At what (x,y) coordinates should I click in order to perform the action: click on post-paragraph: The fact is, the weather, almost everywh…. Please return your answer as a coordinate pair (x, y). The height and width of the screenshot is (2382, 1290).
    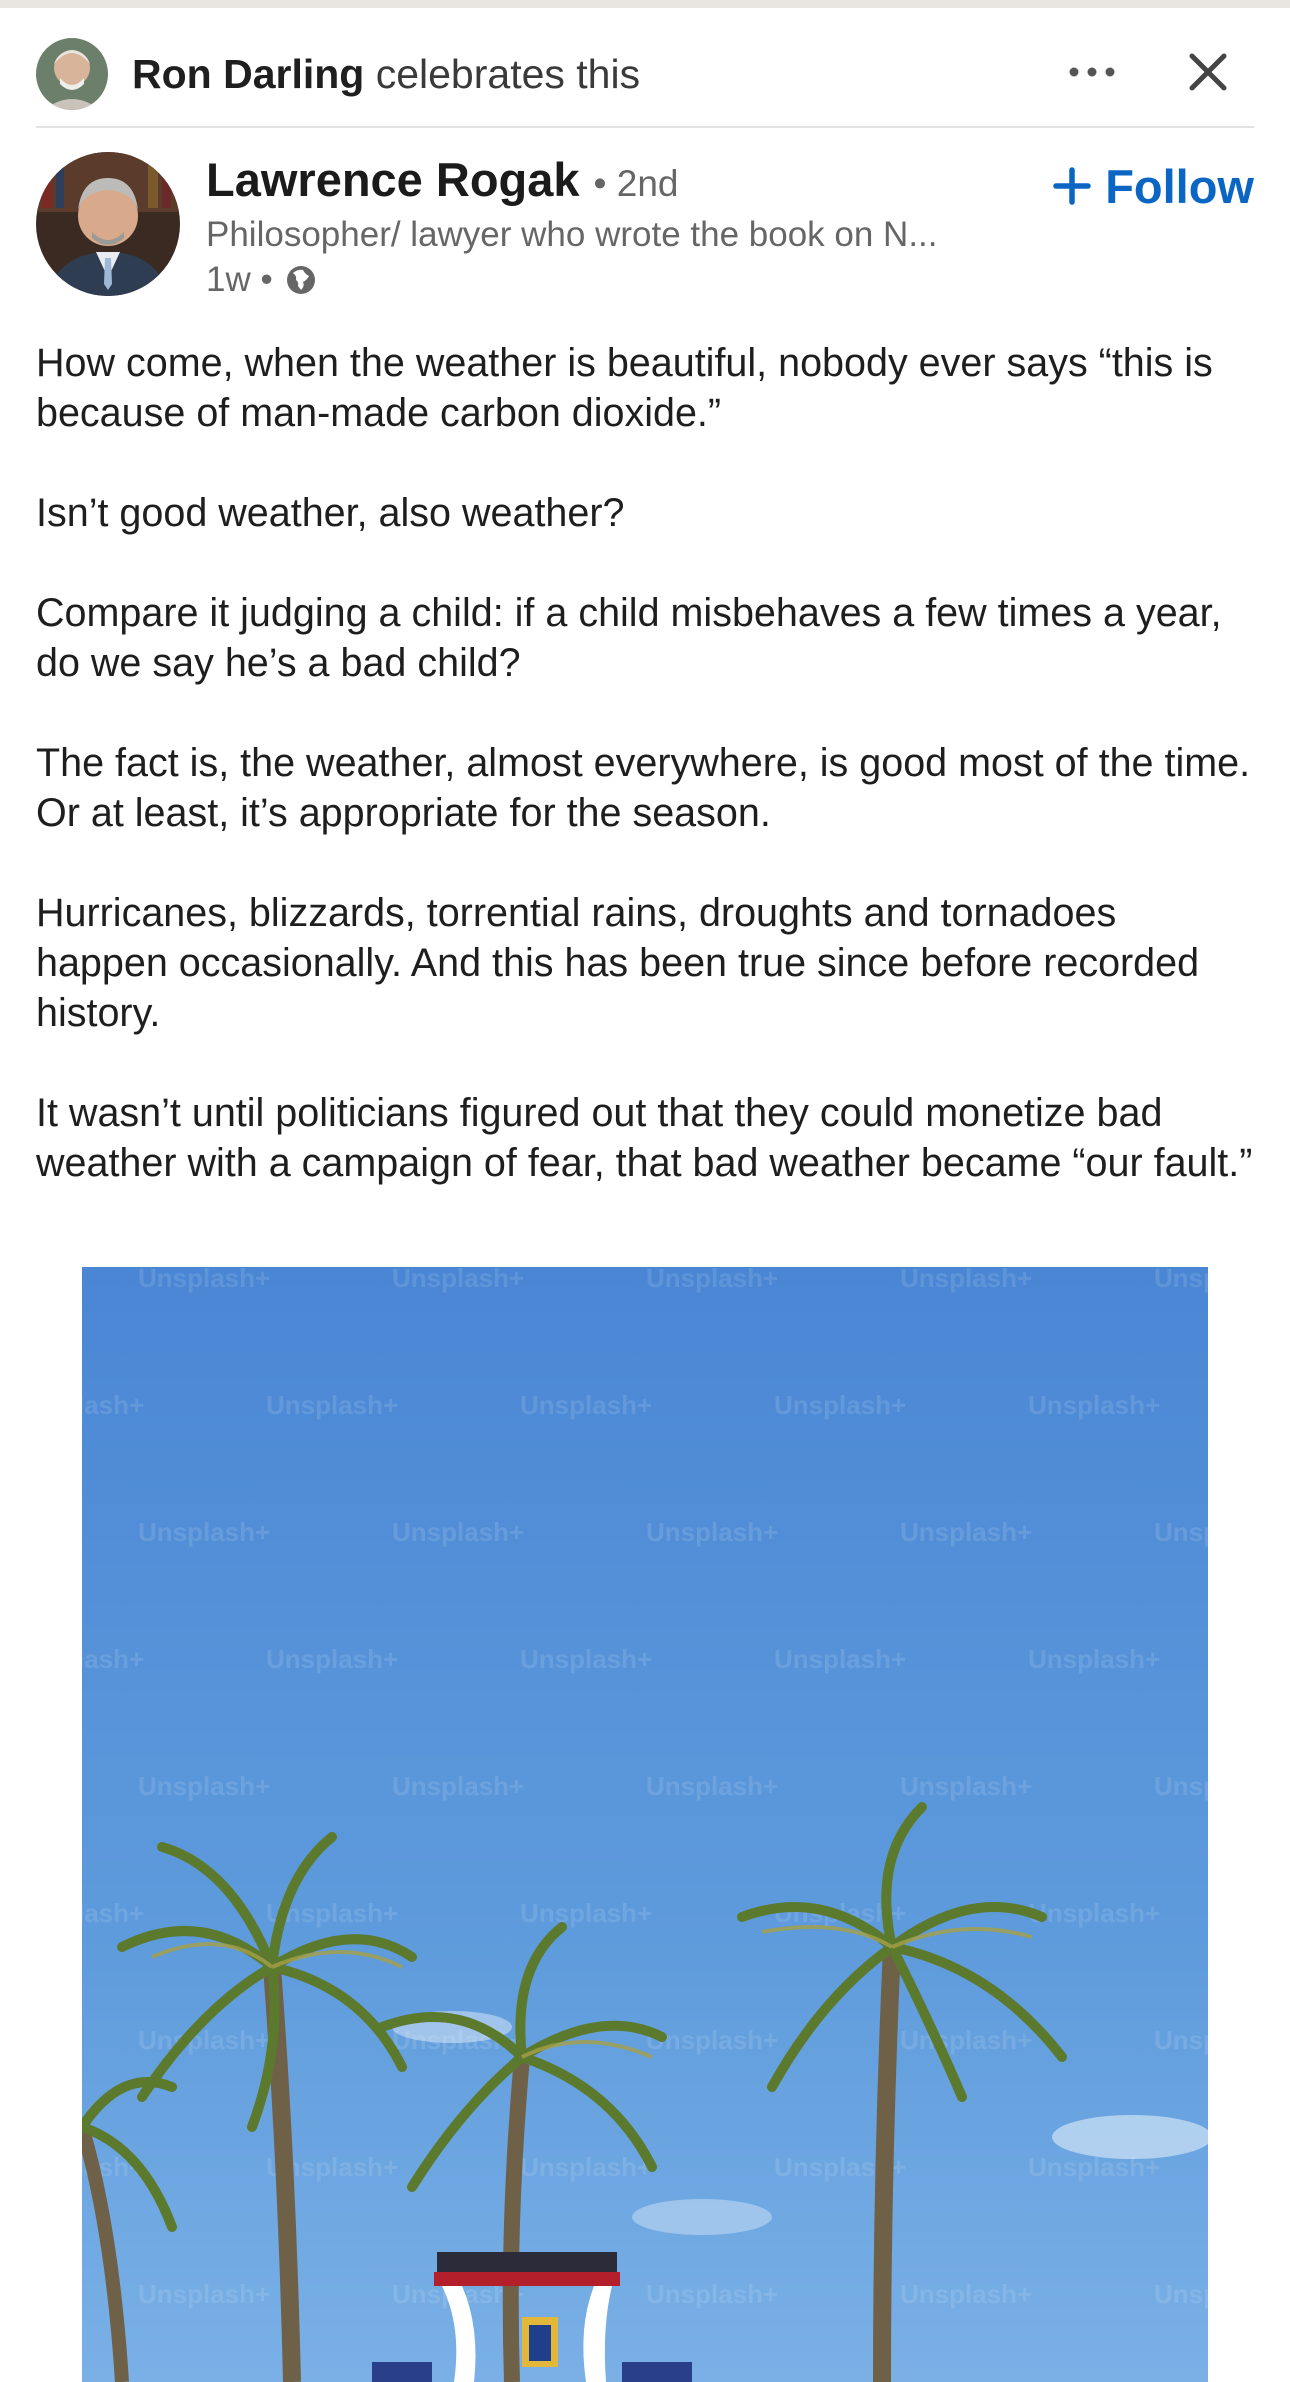
    Looking at the image, I should click on (643, 788).